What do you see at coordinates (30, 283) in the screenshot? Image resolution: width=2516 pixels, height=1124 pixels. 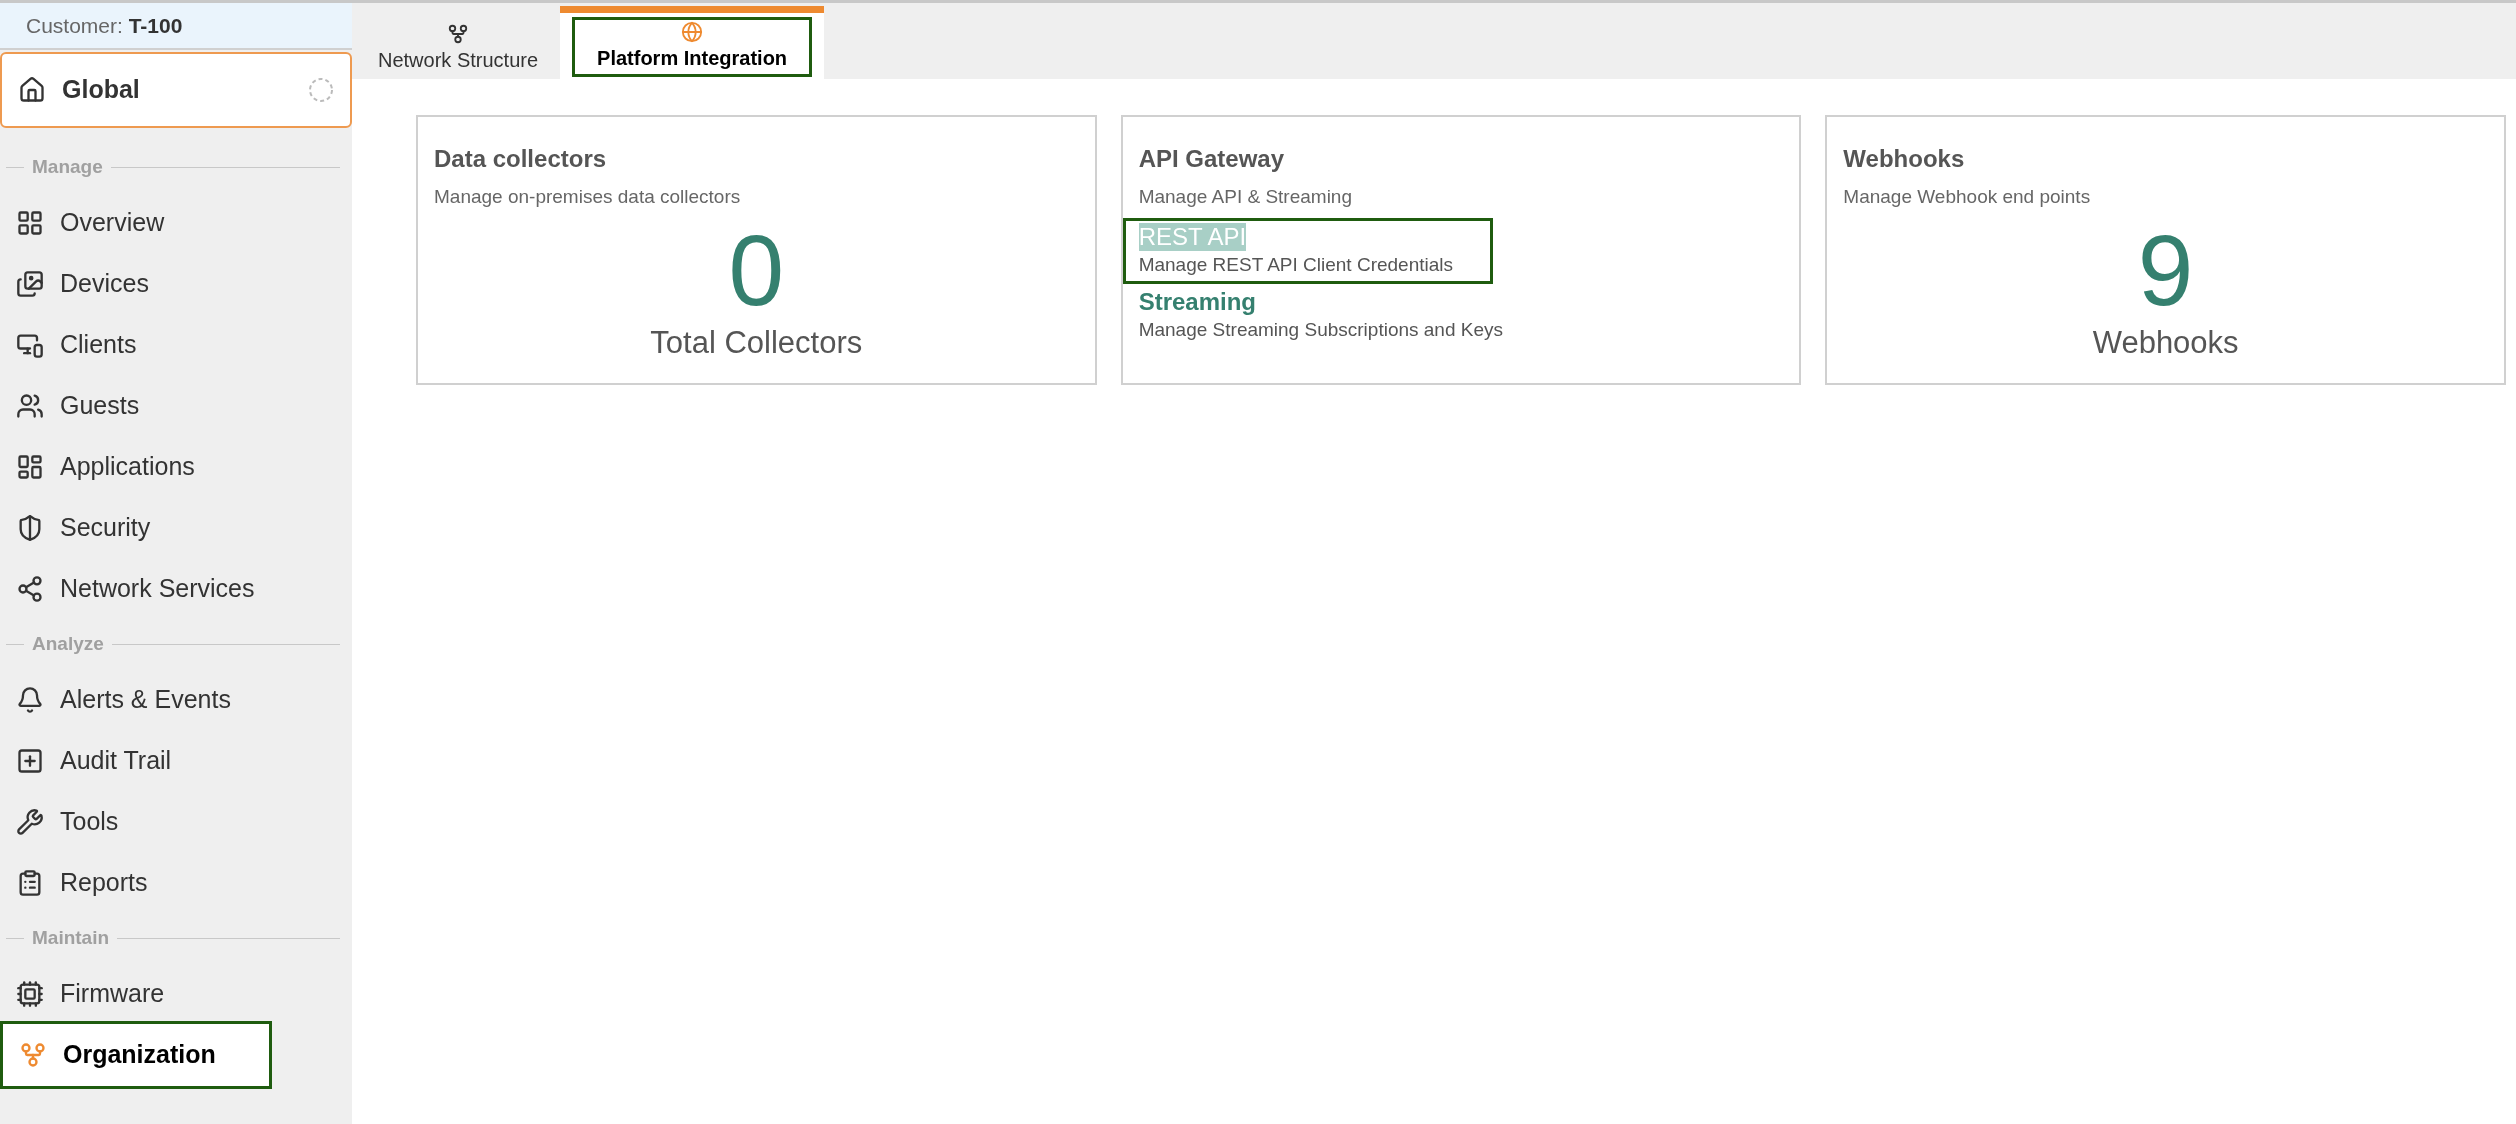 I see `stacked-squares-icon` at bounding box center [30, 283].